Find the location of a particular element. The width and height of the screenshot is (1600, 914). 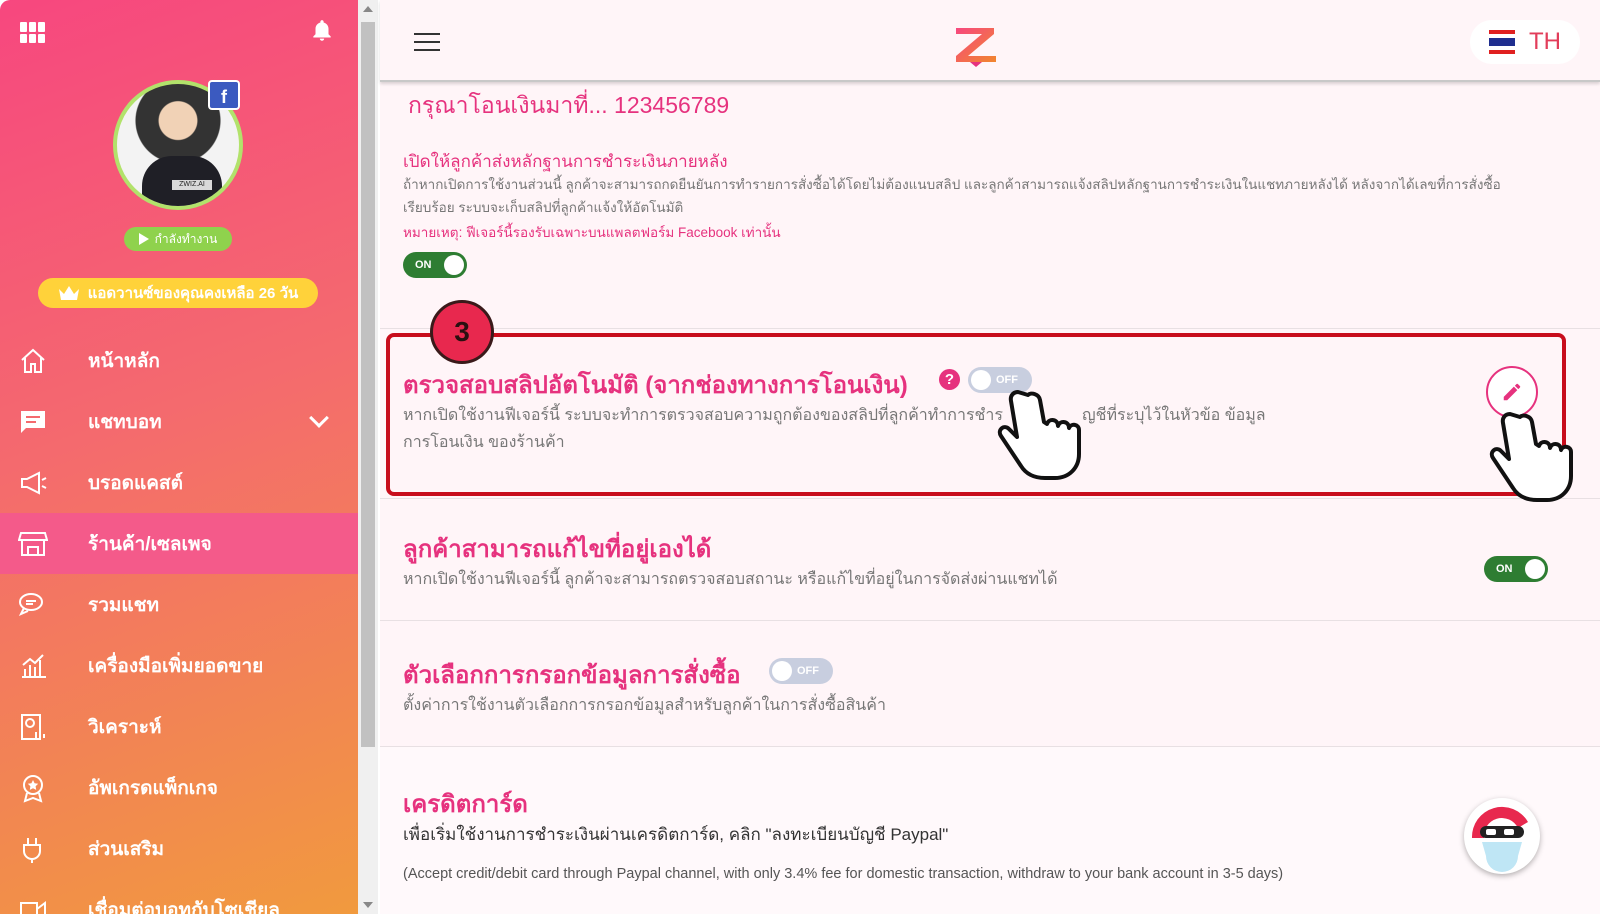

facebook-icon: f is located at coordinates (224, 95).